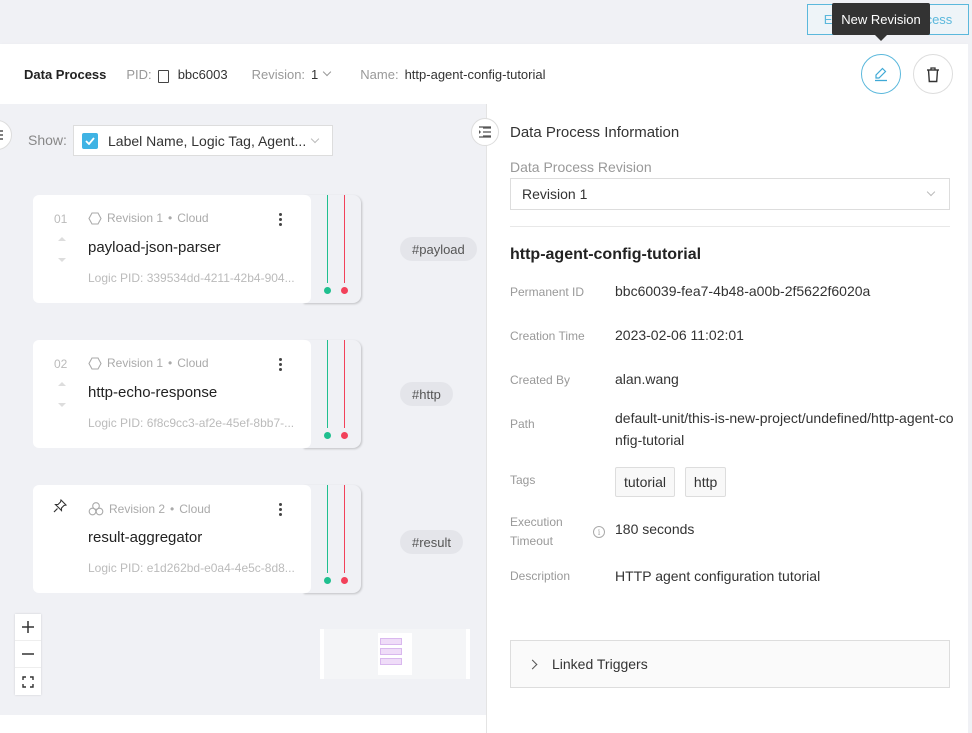 This screenshot has width=972, height=733. I want to click on divider, so click(730, 226).